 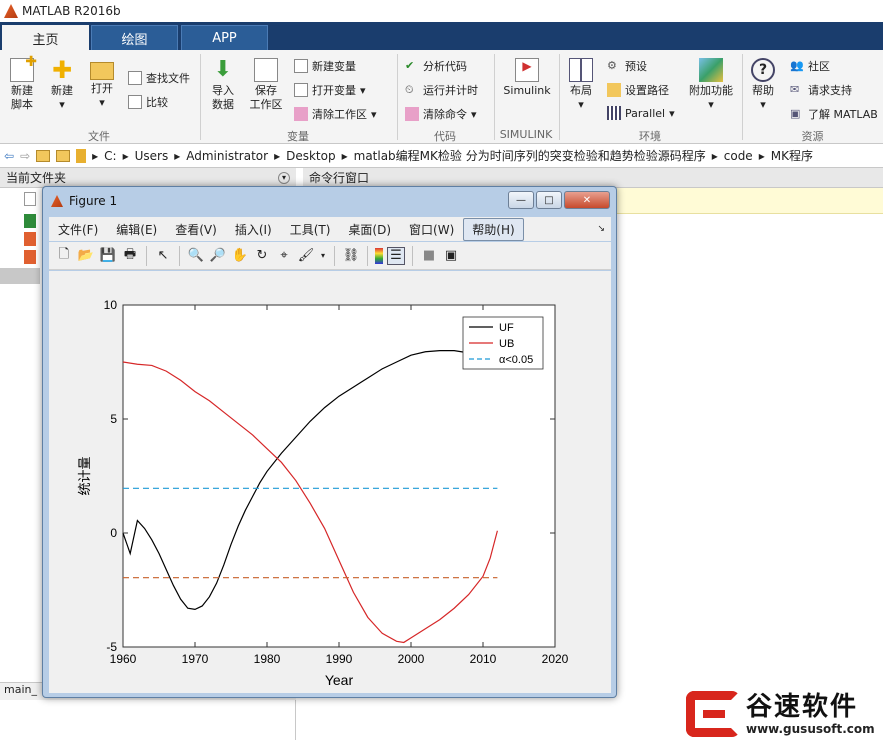 What do you see at coordinates (78, 229) in the screenshot?
I see `menu-file: 文件(F)` at bounding box center [78, 229].